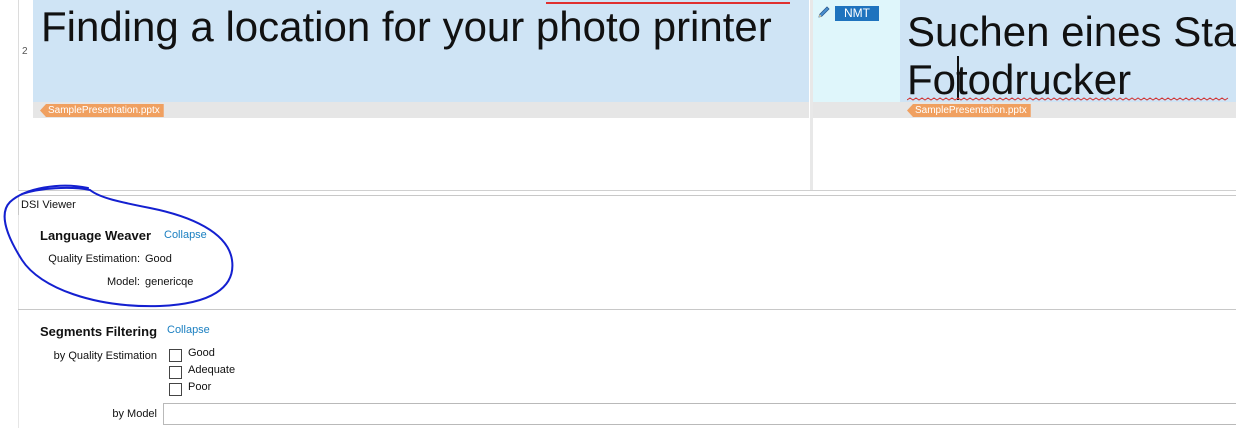 The height and width of the screenshot is (428, 1236). I want to click on by-model-label: by Model, so click(134, 414).